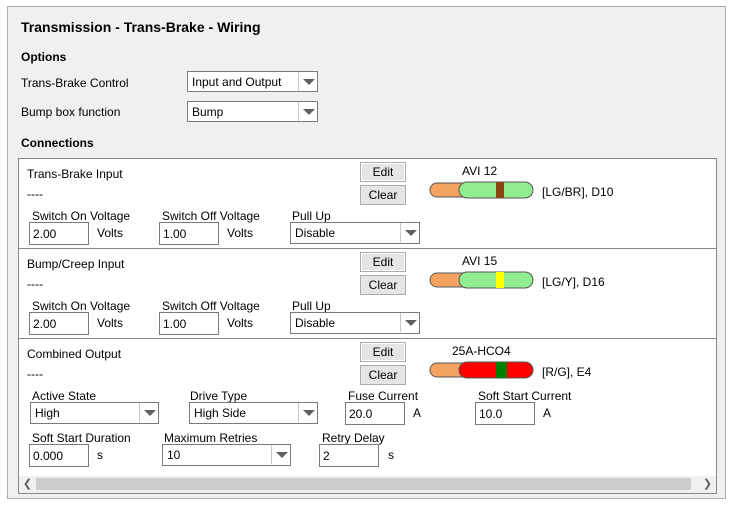  Describe the element at coordinates (226, 455) in the screenshot. I see `max-retries-select: 10` at that location.